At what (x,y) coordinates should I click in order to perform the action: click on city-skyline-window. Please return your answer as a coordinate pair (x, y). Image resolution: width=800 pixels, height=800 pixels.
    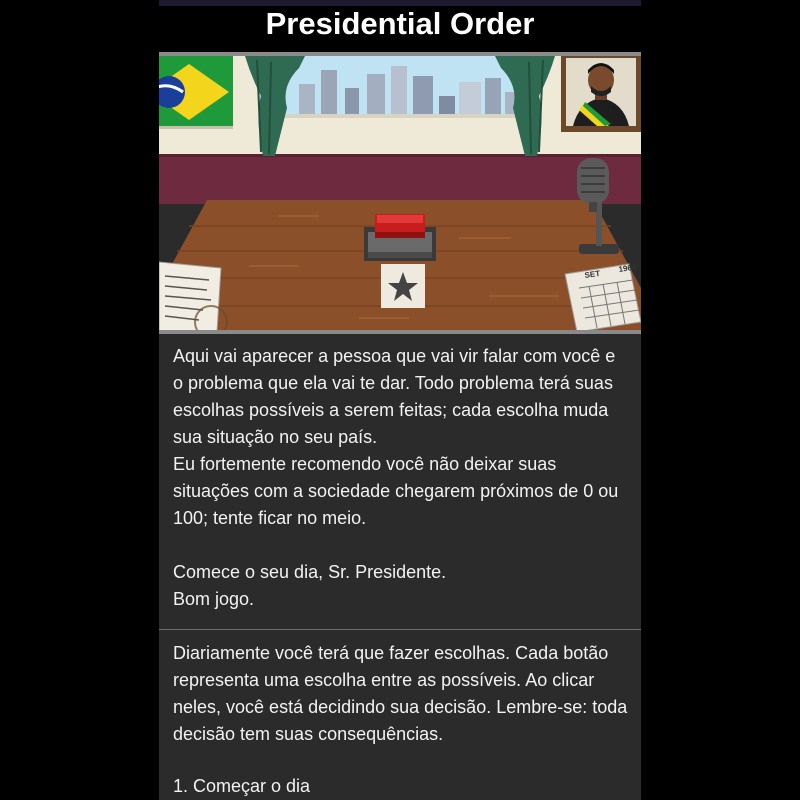
    Looking at the image, I should click on (398, 87).